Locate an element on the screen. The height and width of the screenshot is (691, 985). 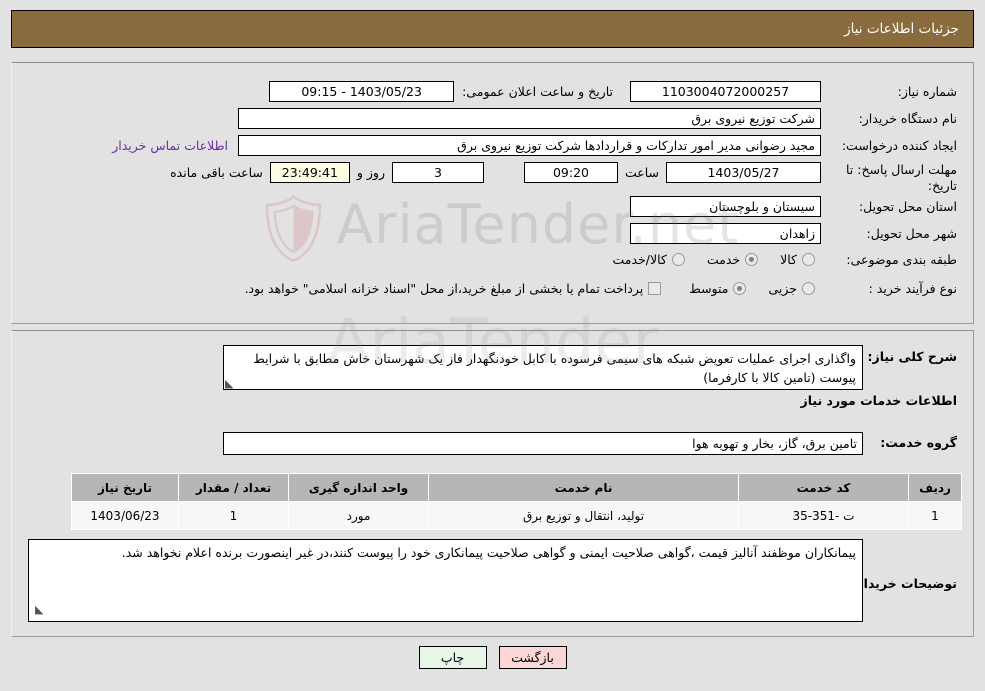
back-button: بازگشت is located at coordinates (532, 657).